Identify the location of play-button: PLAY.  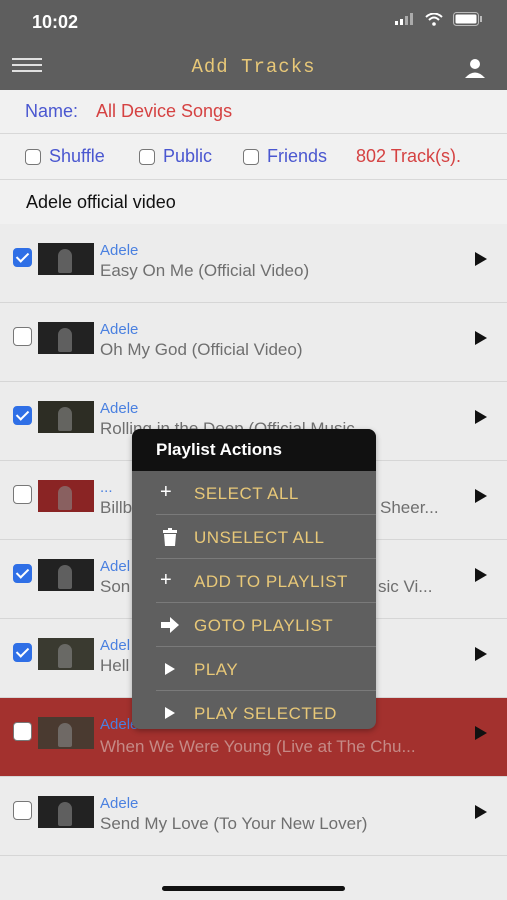
(266, 669).